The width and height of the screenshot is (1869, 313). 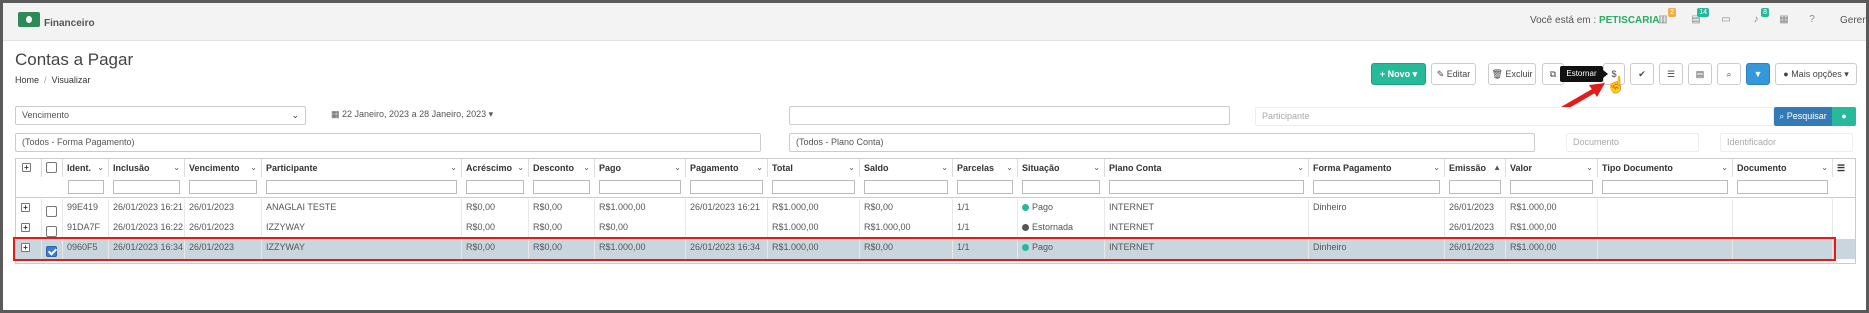 What do you see at coordinates (1759, 17) in the screenshot?
I see `bell-icon: ♪ 8` at bounding box center [1759, 17].